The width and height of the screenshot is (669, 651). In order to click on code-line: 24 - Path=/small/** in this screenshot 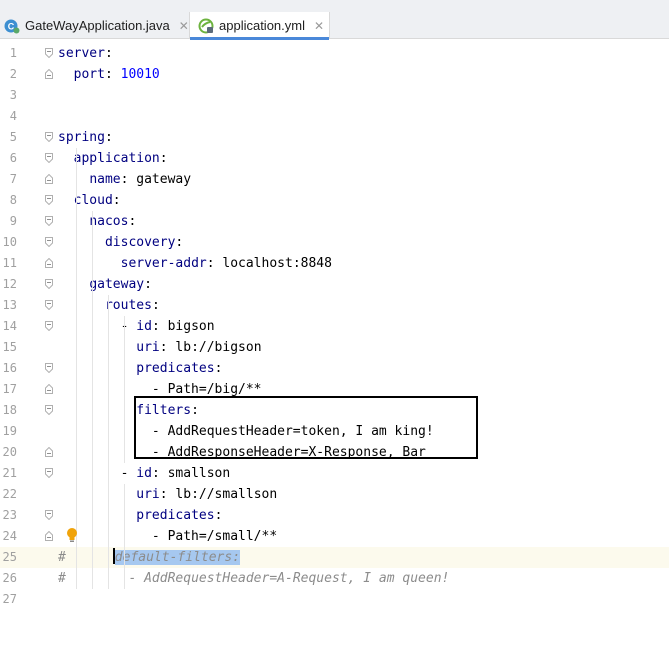, I will do `click(334, 536)`.